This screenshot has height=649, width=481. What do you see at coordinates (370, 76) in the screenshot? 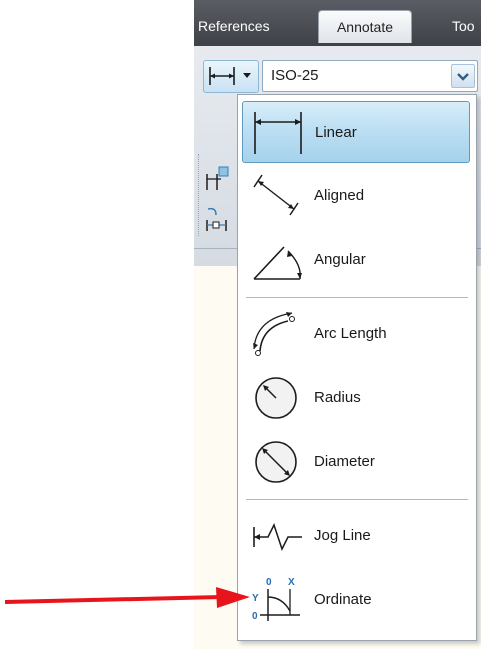
I see `dimension-style-select: ISO-25` at bounding box center [370, 76].